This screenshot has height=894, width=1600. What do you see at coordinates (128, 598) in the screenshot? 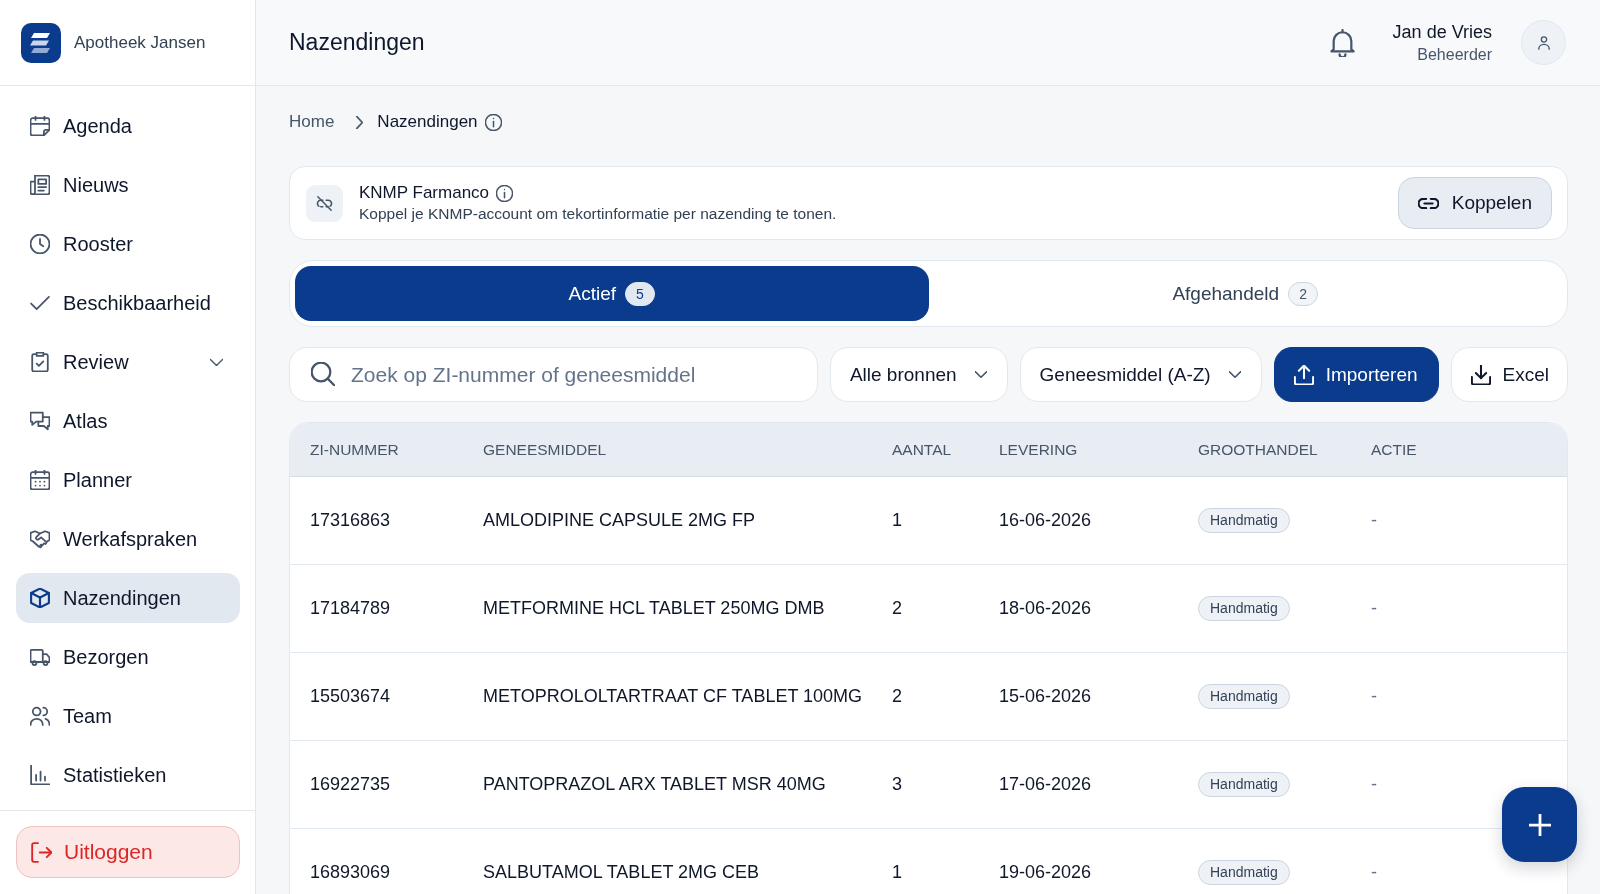
I see `sidebar-item: Nazendingen` at bounding box center [128, 598].